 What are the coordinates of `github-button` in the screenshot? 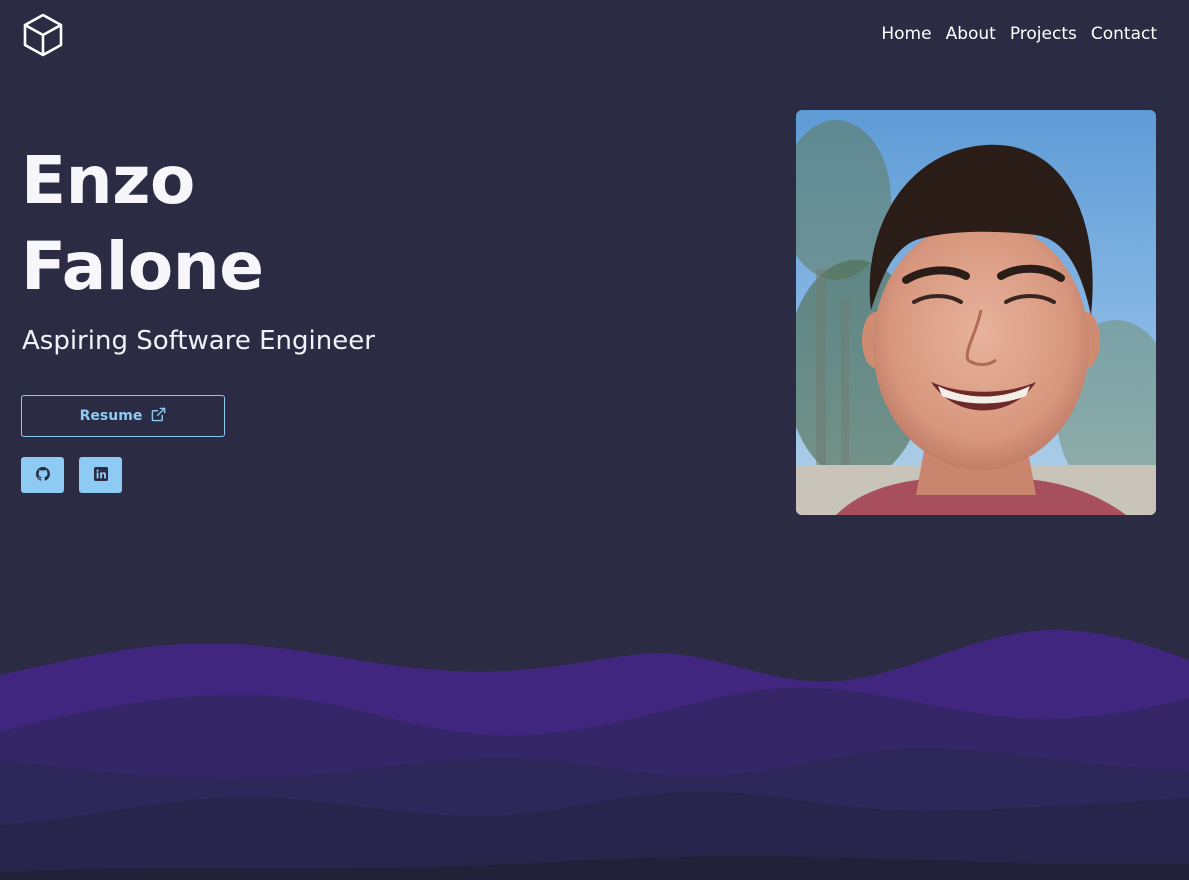 It's located at (42, 475).